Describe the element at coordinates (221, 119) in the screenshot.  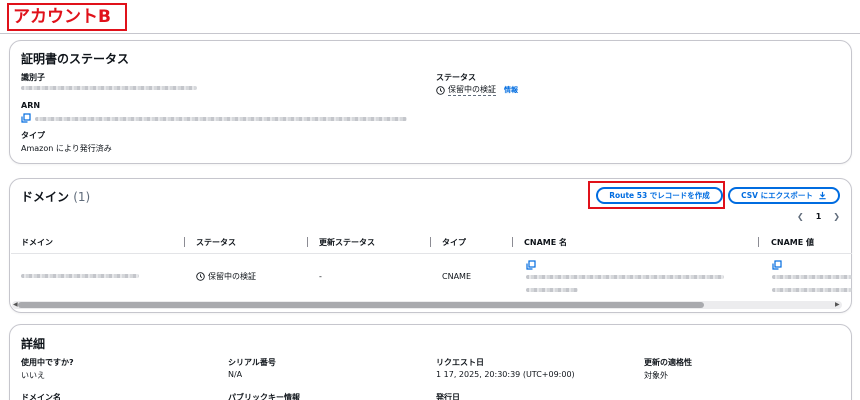
I see `arn-value-redacted` at that location.